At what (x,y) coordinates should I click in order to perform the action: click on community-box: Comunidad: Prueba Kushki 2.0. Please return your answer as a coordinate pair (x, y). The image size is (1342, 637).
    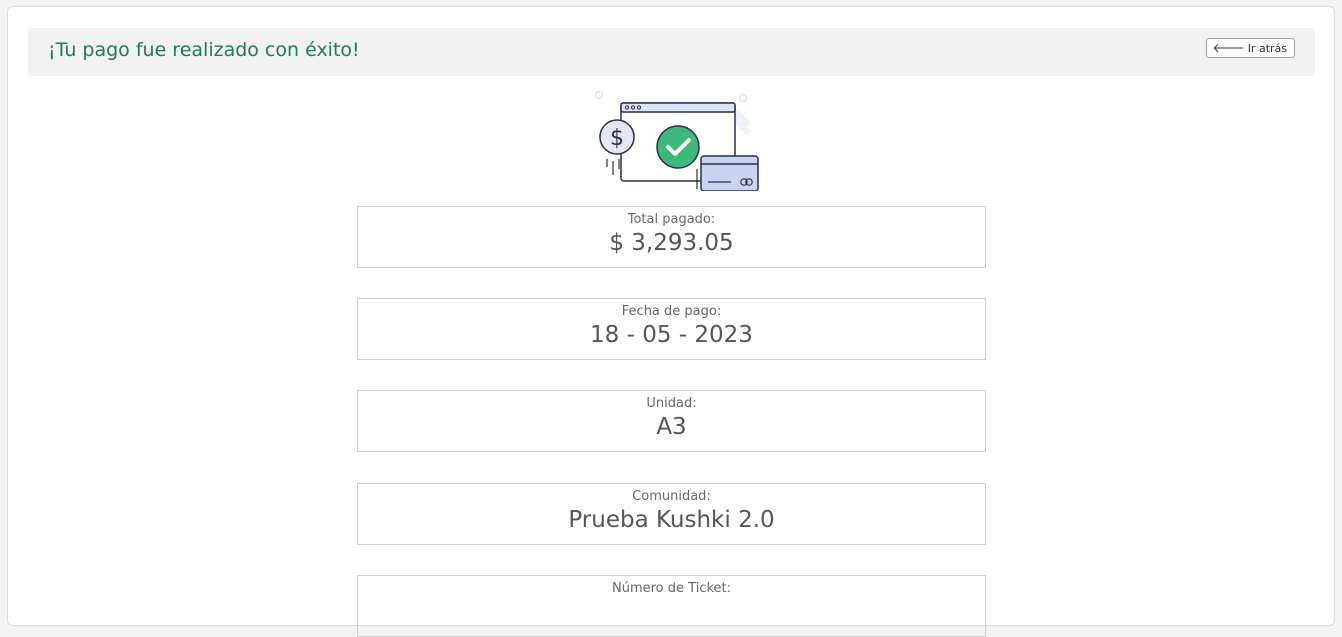
    Looking at the image, I should click on (671, 514).